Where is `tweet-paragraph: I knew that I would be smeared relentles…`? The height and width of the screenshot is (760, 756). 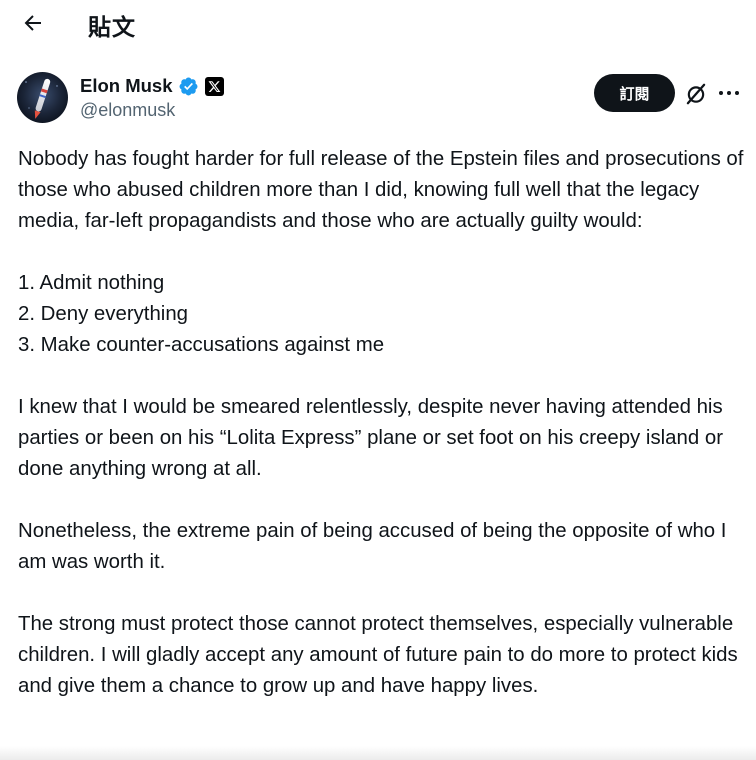 tweet-paragraph: I knew that I would be smeared relentles… is located at coordinates (370, 438).